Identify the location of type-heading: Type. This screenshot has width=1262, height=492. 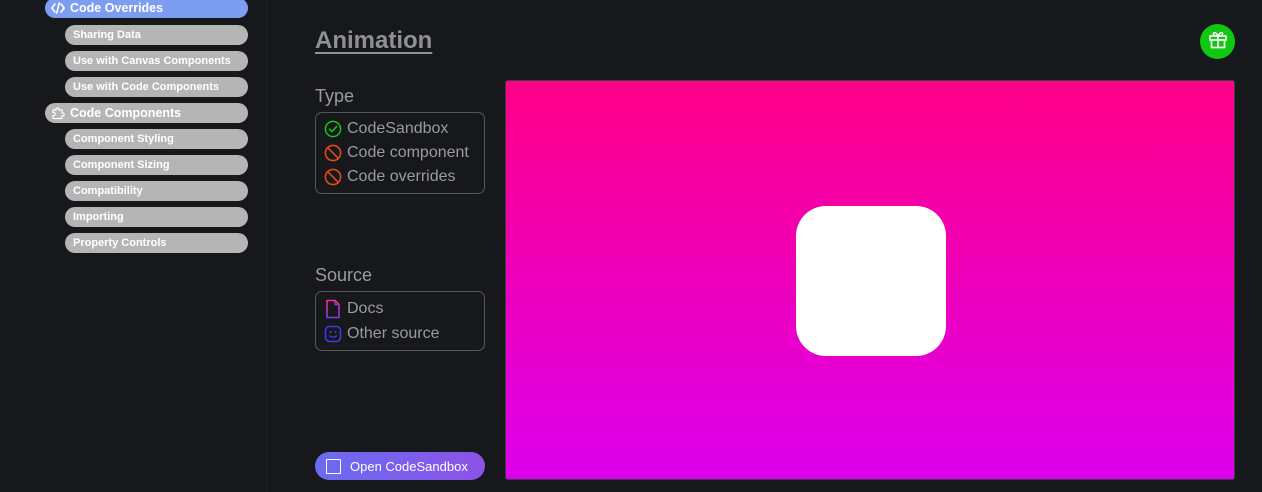
(335, 96).